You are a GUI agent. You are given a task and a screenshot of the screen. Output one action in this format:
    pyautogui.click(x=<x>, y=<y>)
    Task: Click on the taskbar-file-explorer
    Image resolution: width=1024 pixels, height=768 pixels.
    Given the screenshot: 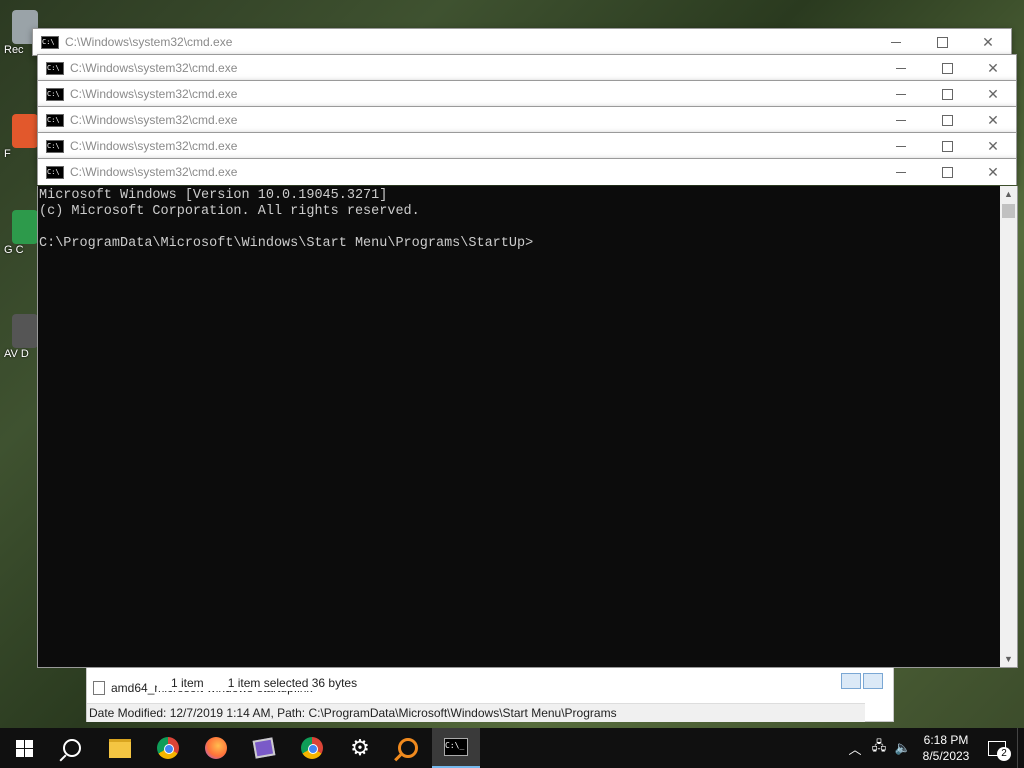 What is the action you would take?
    pyautogui.click(x=120, y=748)
    